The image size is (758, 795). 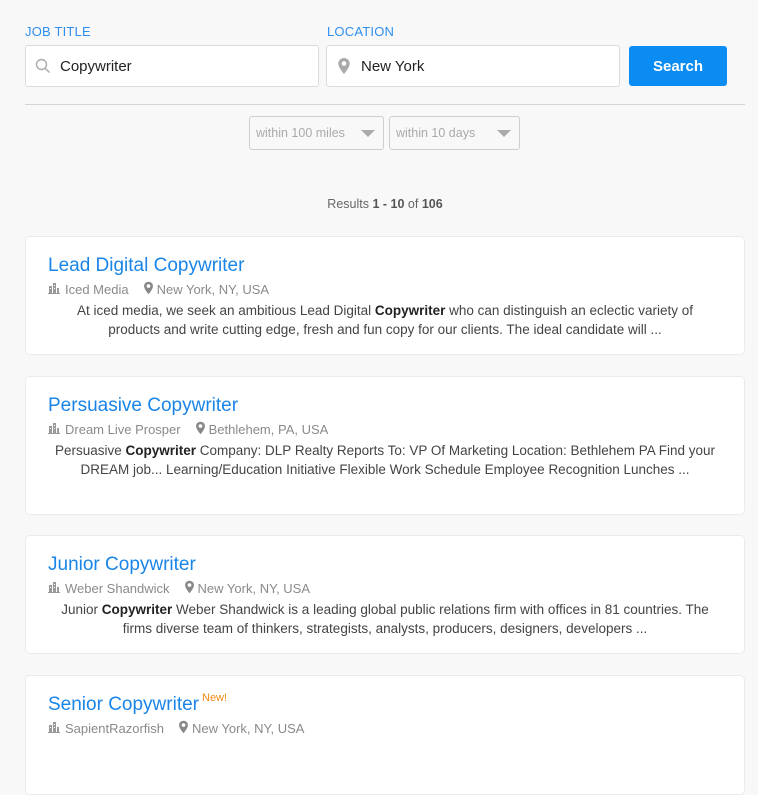 What do you see at coordinates (215, 697) in the screenshot?
I see `new-badge: New!` at bounding box center [215, 697].